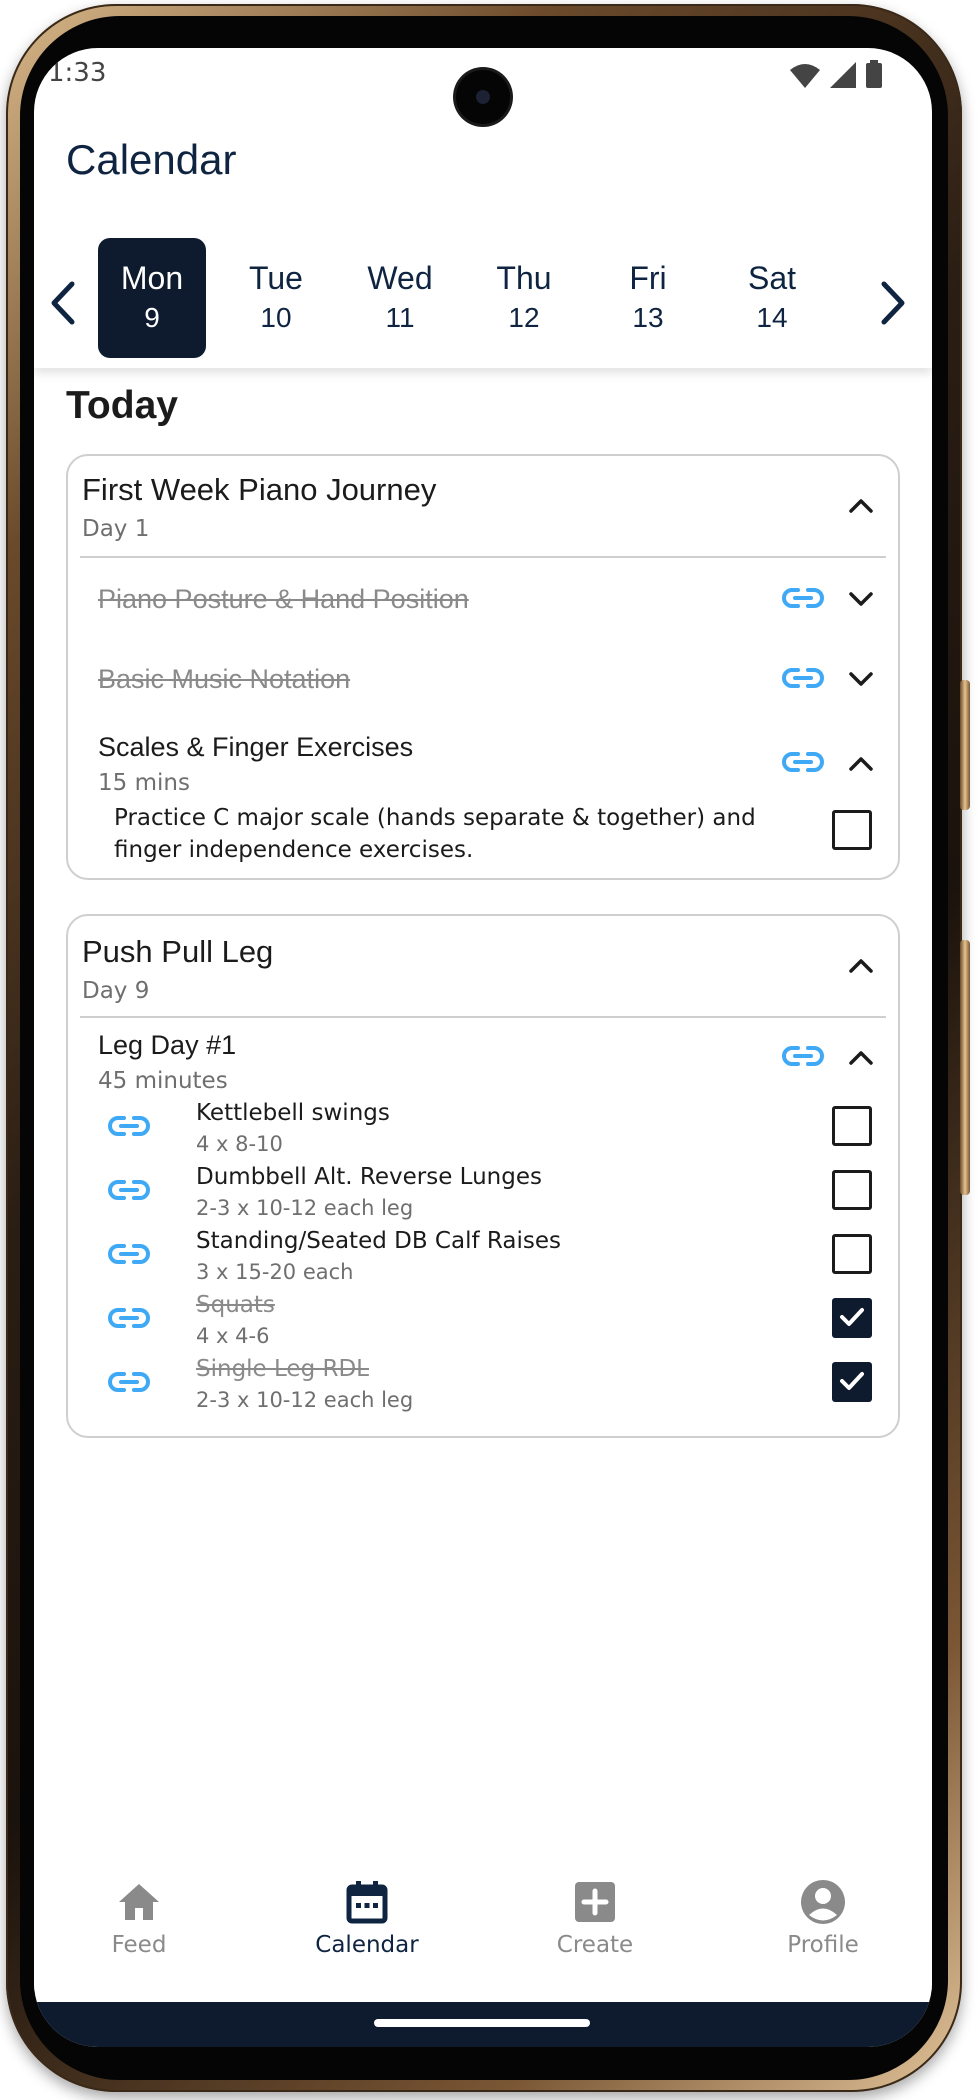  What do you see at coordinates (122, 405) in the screenshot?
I see `section-title-today: Today` at bounding box center [122, 405].